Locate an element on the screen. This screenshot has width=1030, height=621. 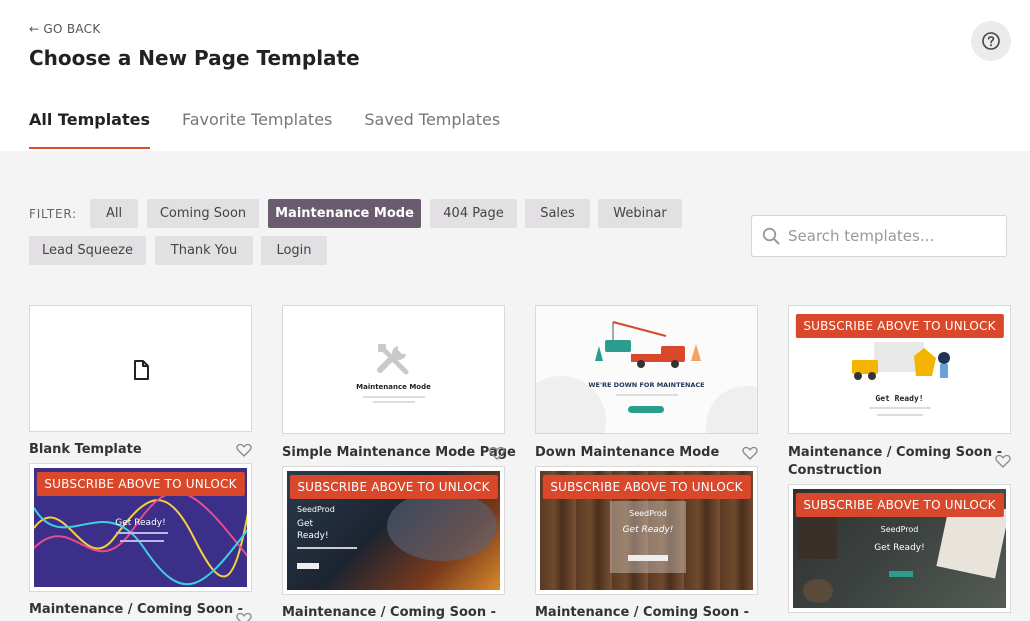
filter-all: All is located at coordinates (114, 213).